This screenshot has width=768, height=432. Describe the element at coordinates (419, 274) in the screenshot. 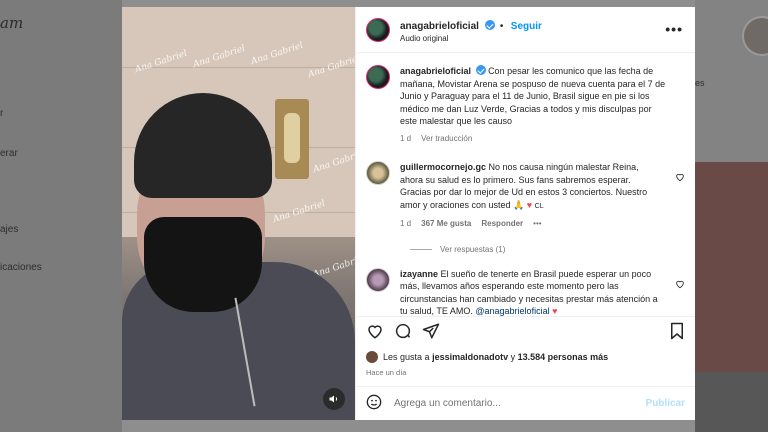

I see `comment-username: izayanne` at that location.